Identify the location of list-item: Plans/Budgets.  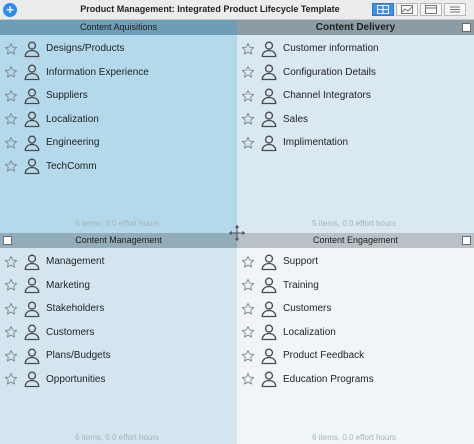
(118, 356).